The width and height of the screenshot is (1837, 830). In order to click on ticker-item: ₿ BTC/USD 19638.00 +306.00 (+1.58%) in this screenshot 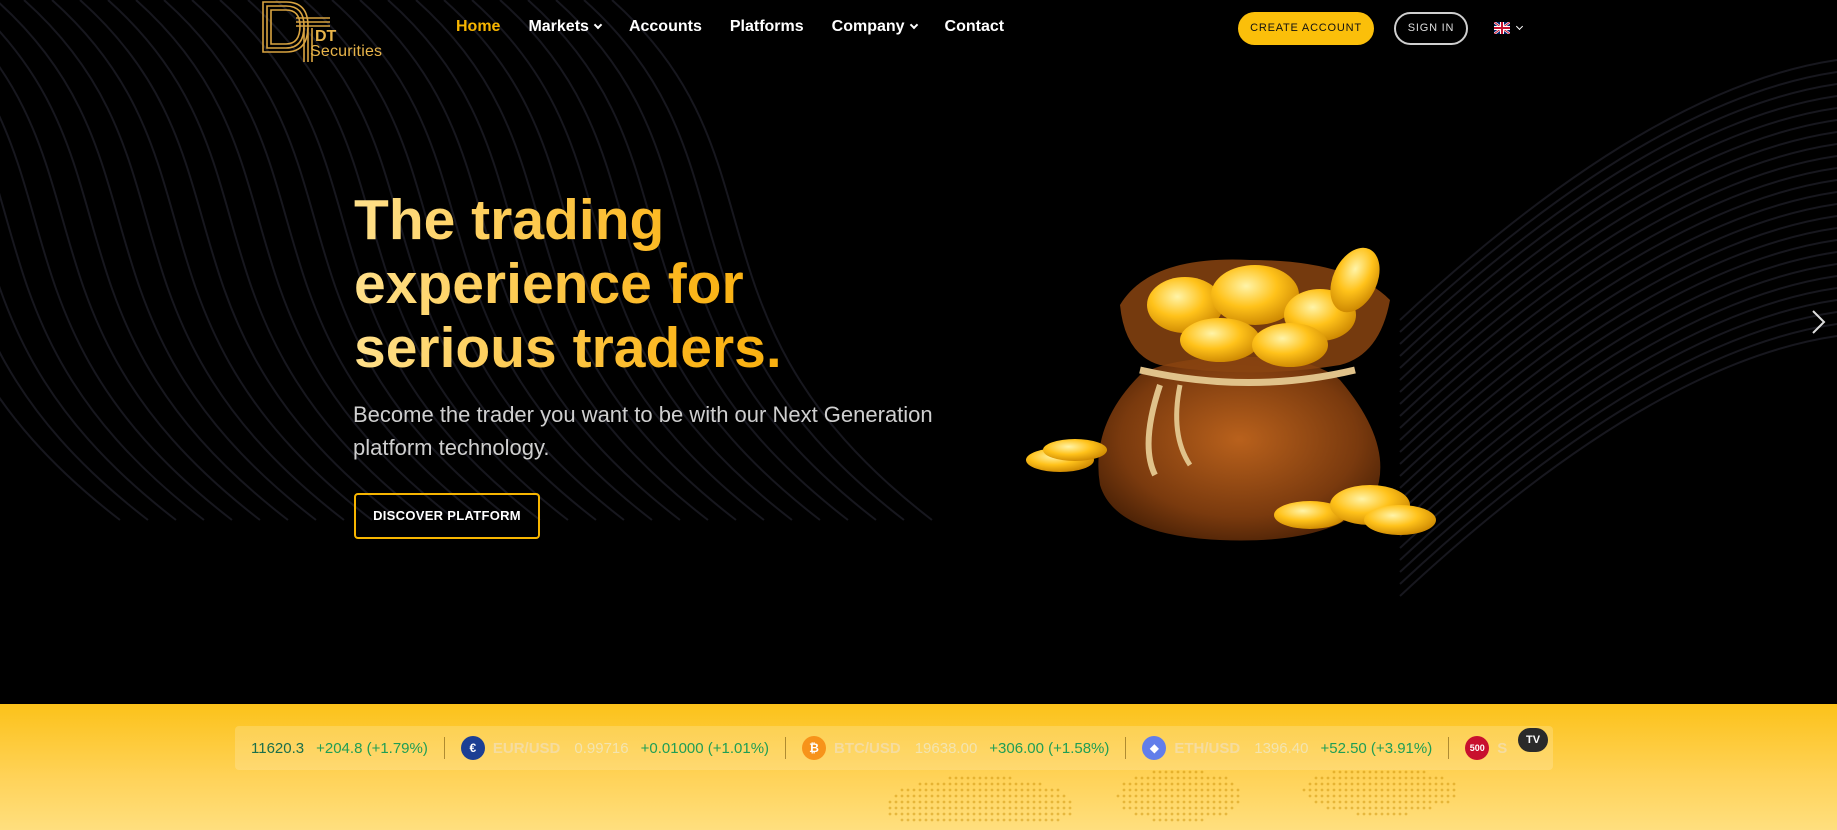, I will do `click(955, 748)`.